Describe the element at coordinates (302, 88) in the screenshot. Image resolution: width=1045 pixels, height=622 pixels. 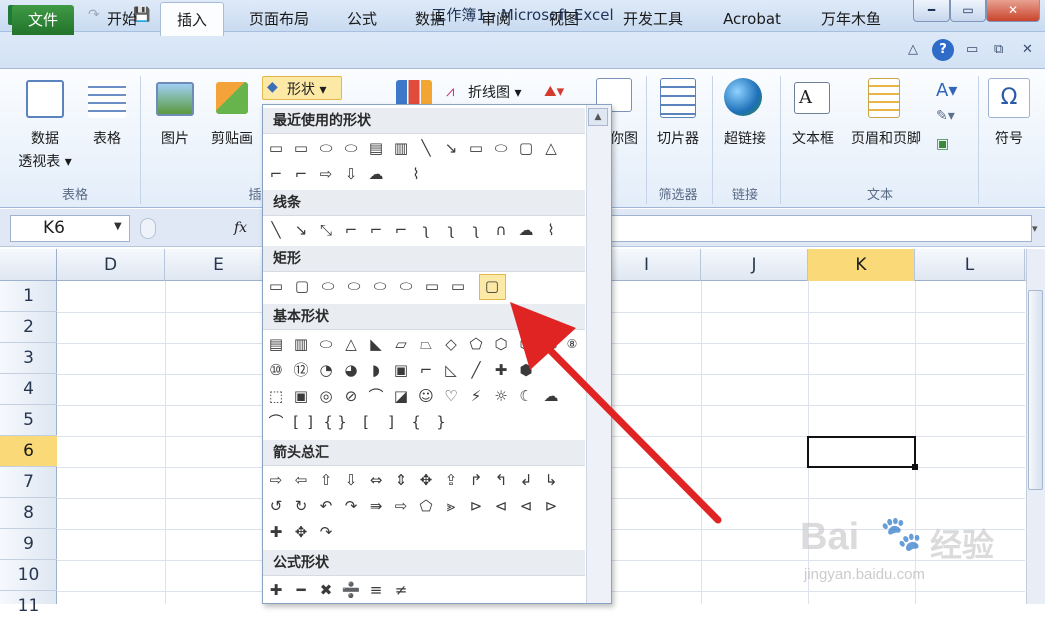
I see `shapes-button: ◆ 形状 ▾` at that location.